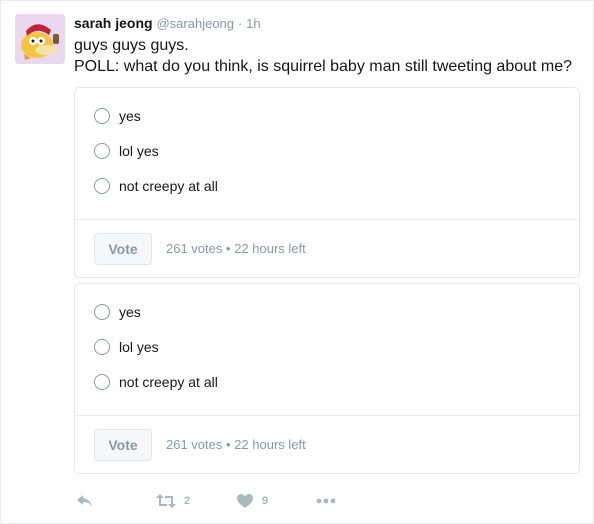 The width and height of the screenshot is (594, 524). Describe the element at coordinates (113, 23) in the screenshot. I see `user-fullname: sarah jeong` at that location.